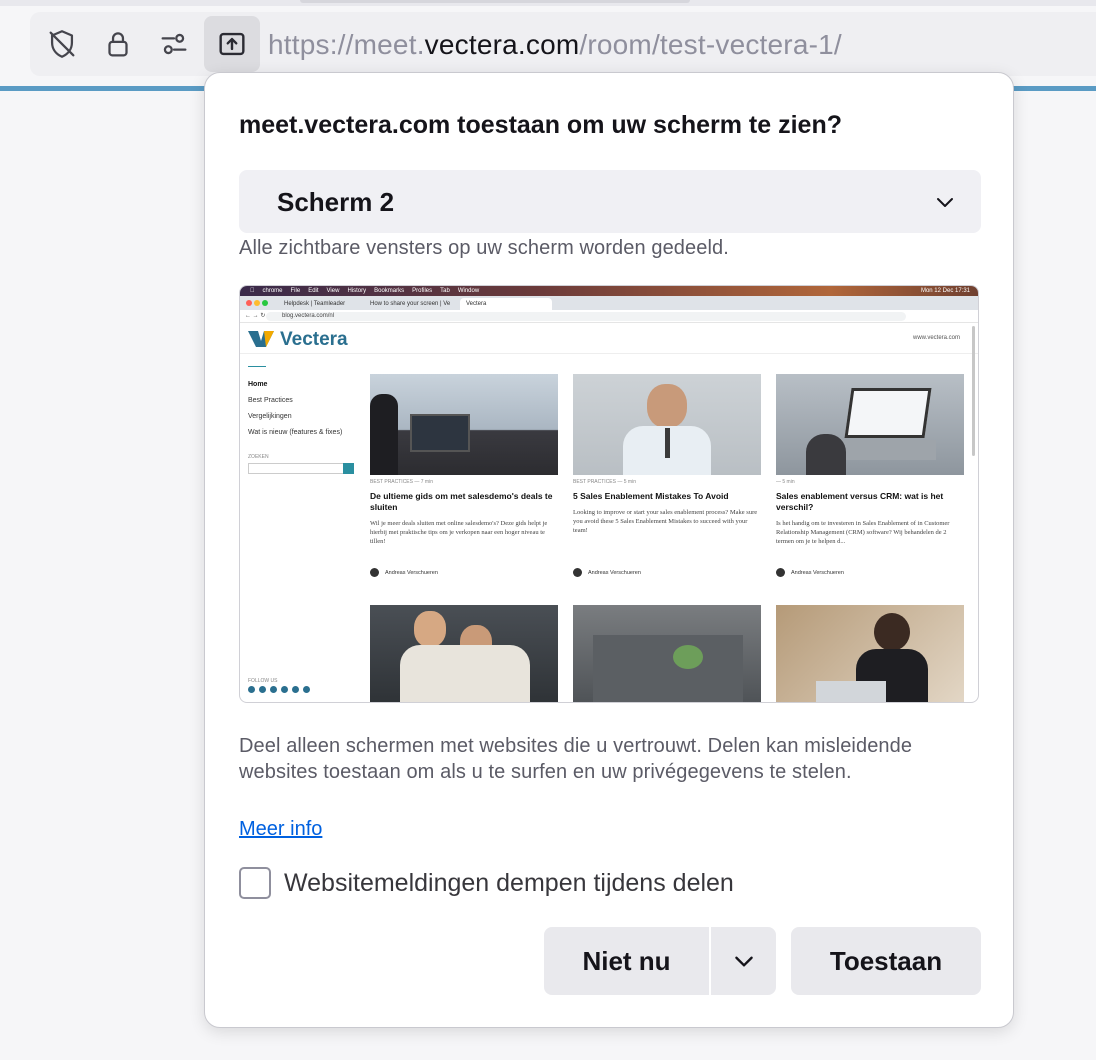  What do you see at coordinates (62, 44) in the screenshot?
I see `tracking-protection-icon` at bounding box center [62, 44].